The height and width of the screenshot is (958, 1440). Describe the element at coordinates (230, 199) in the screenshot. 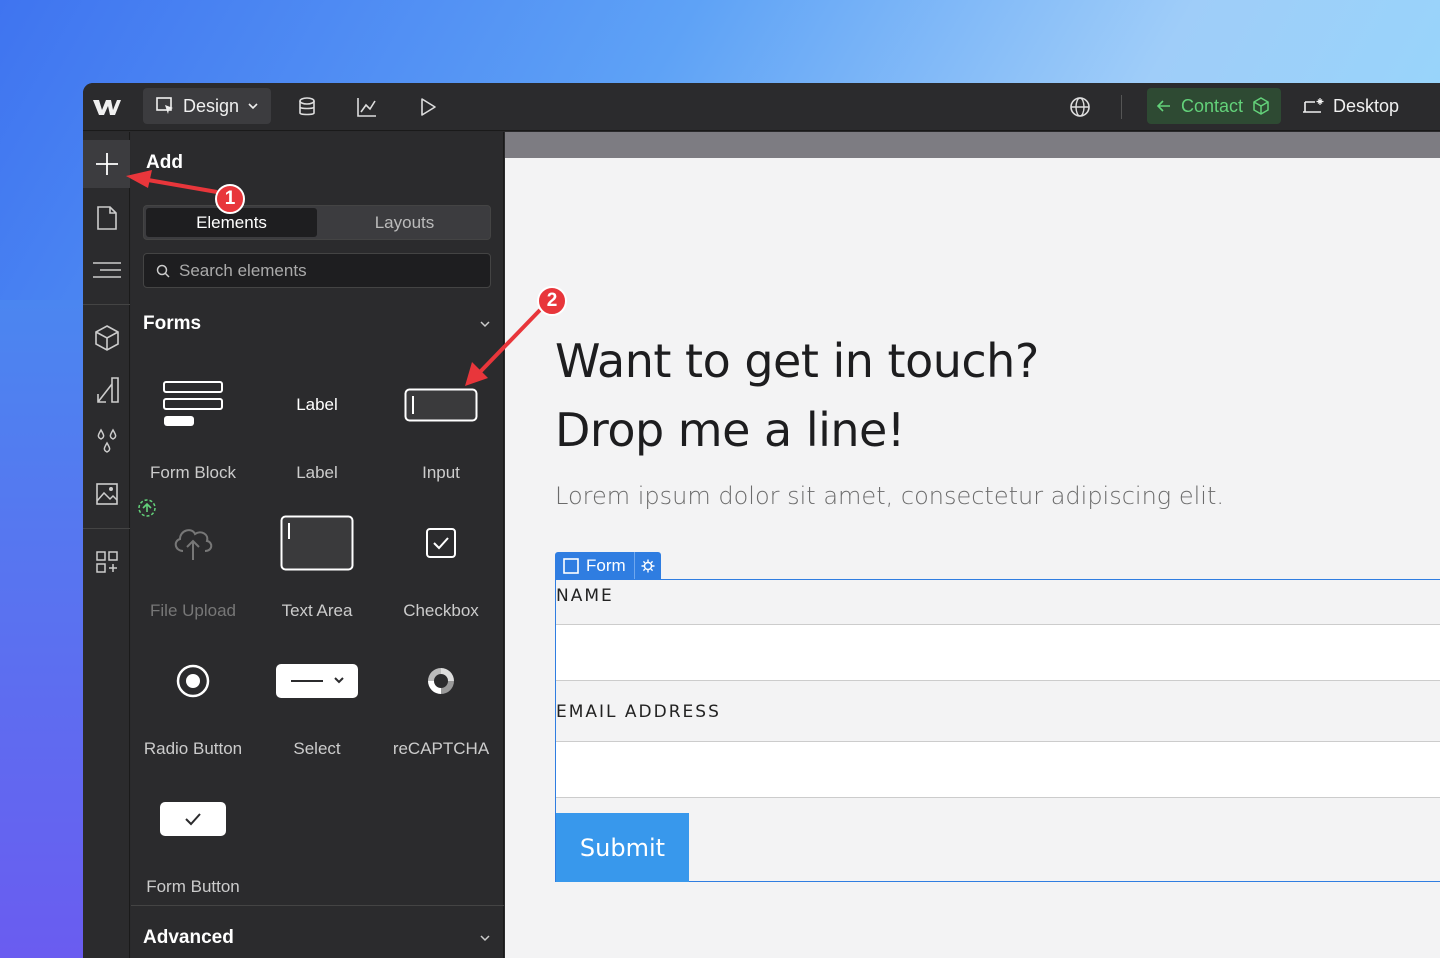

I see `annotation-marker-1: 1` at that location.